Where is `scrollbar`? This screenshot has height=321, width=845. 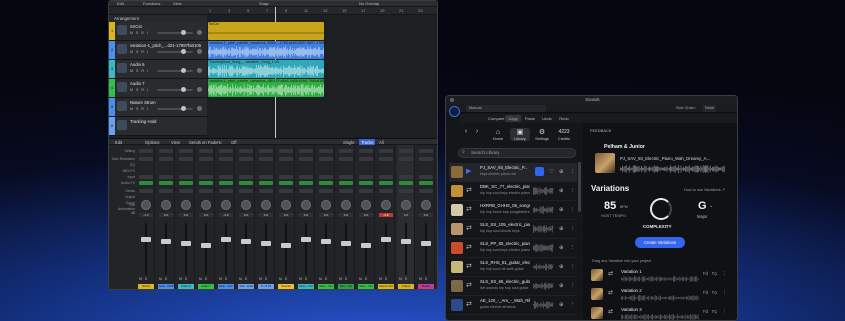 scrollbar is located at coordinates (579, 187).